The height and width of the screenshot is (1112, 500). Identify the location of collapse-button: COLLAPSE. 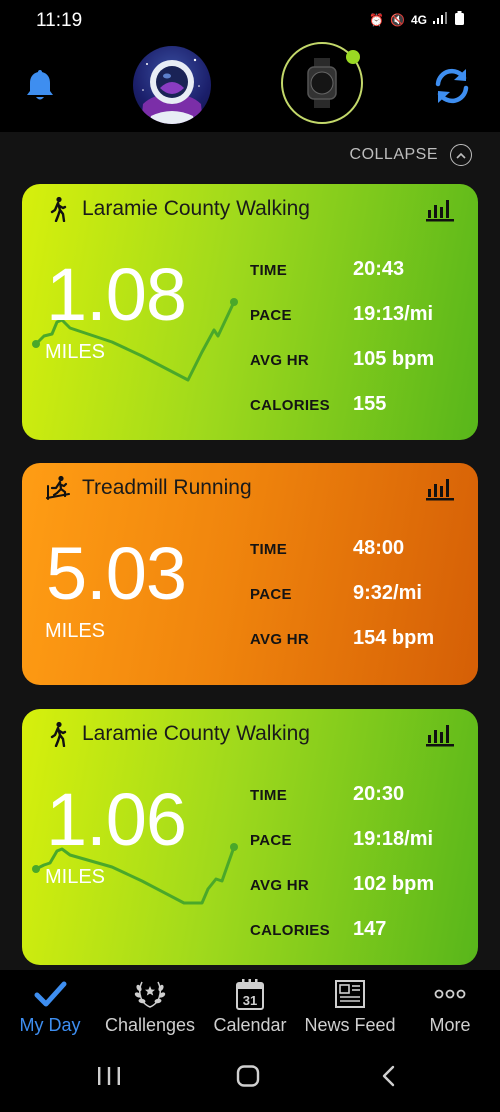
(411, 155).